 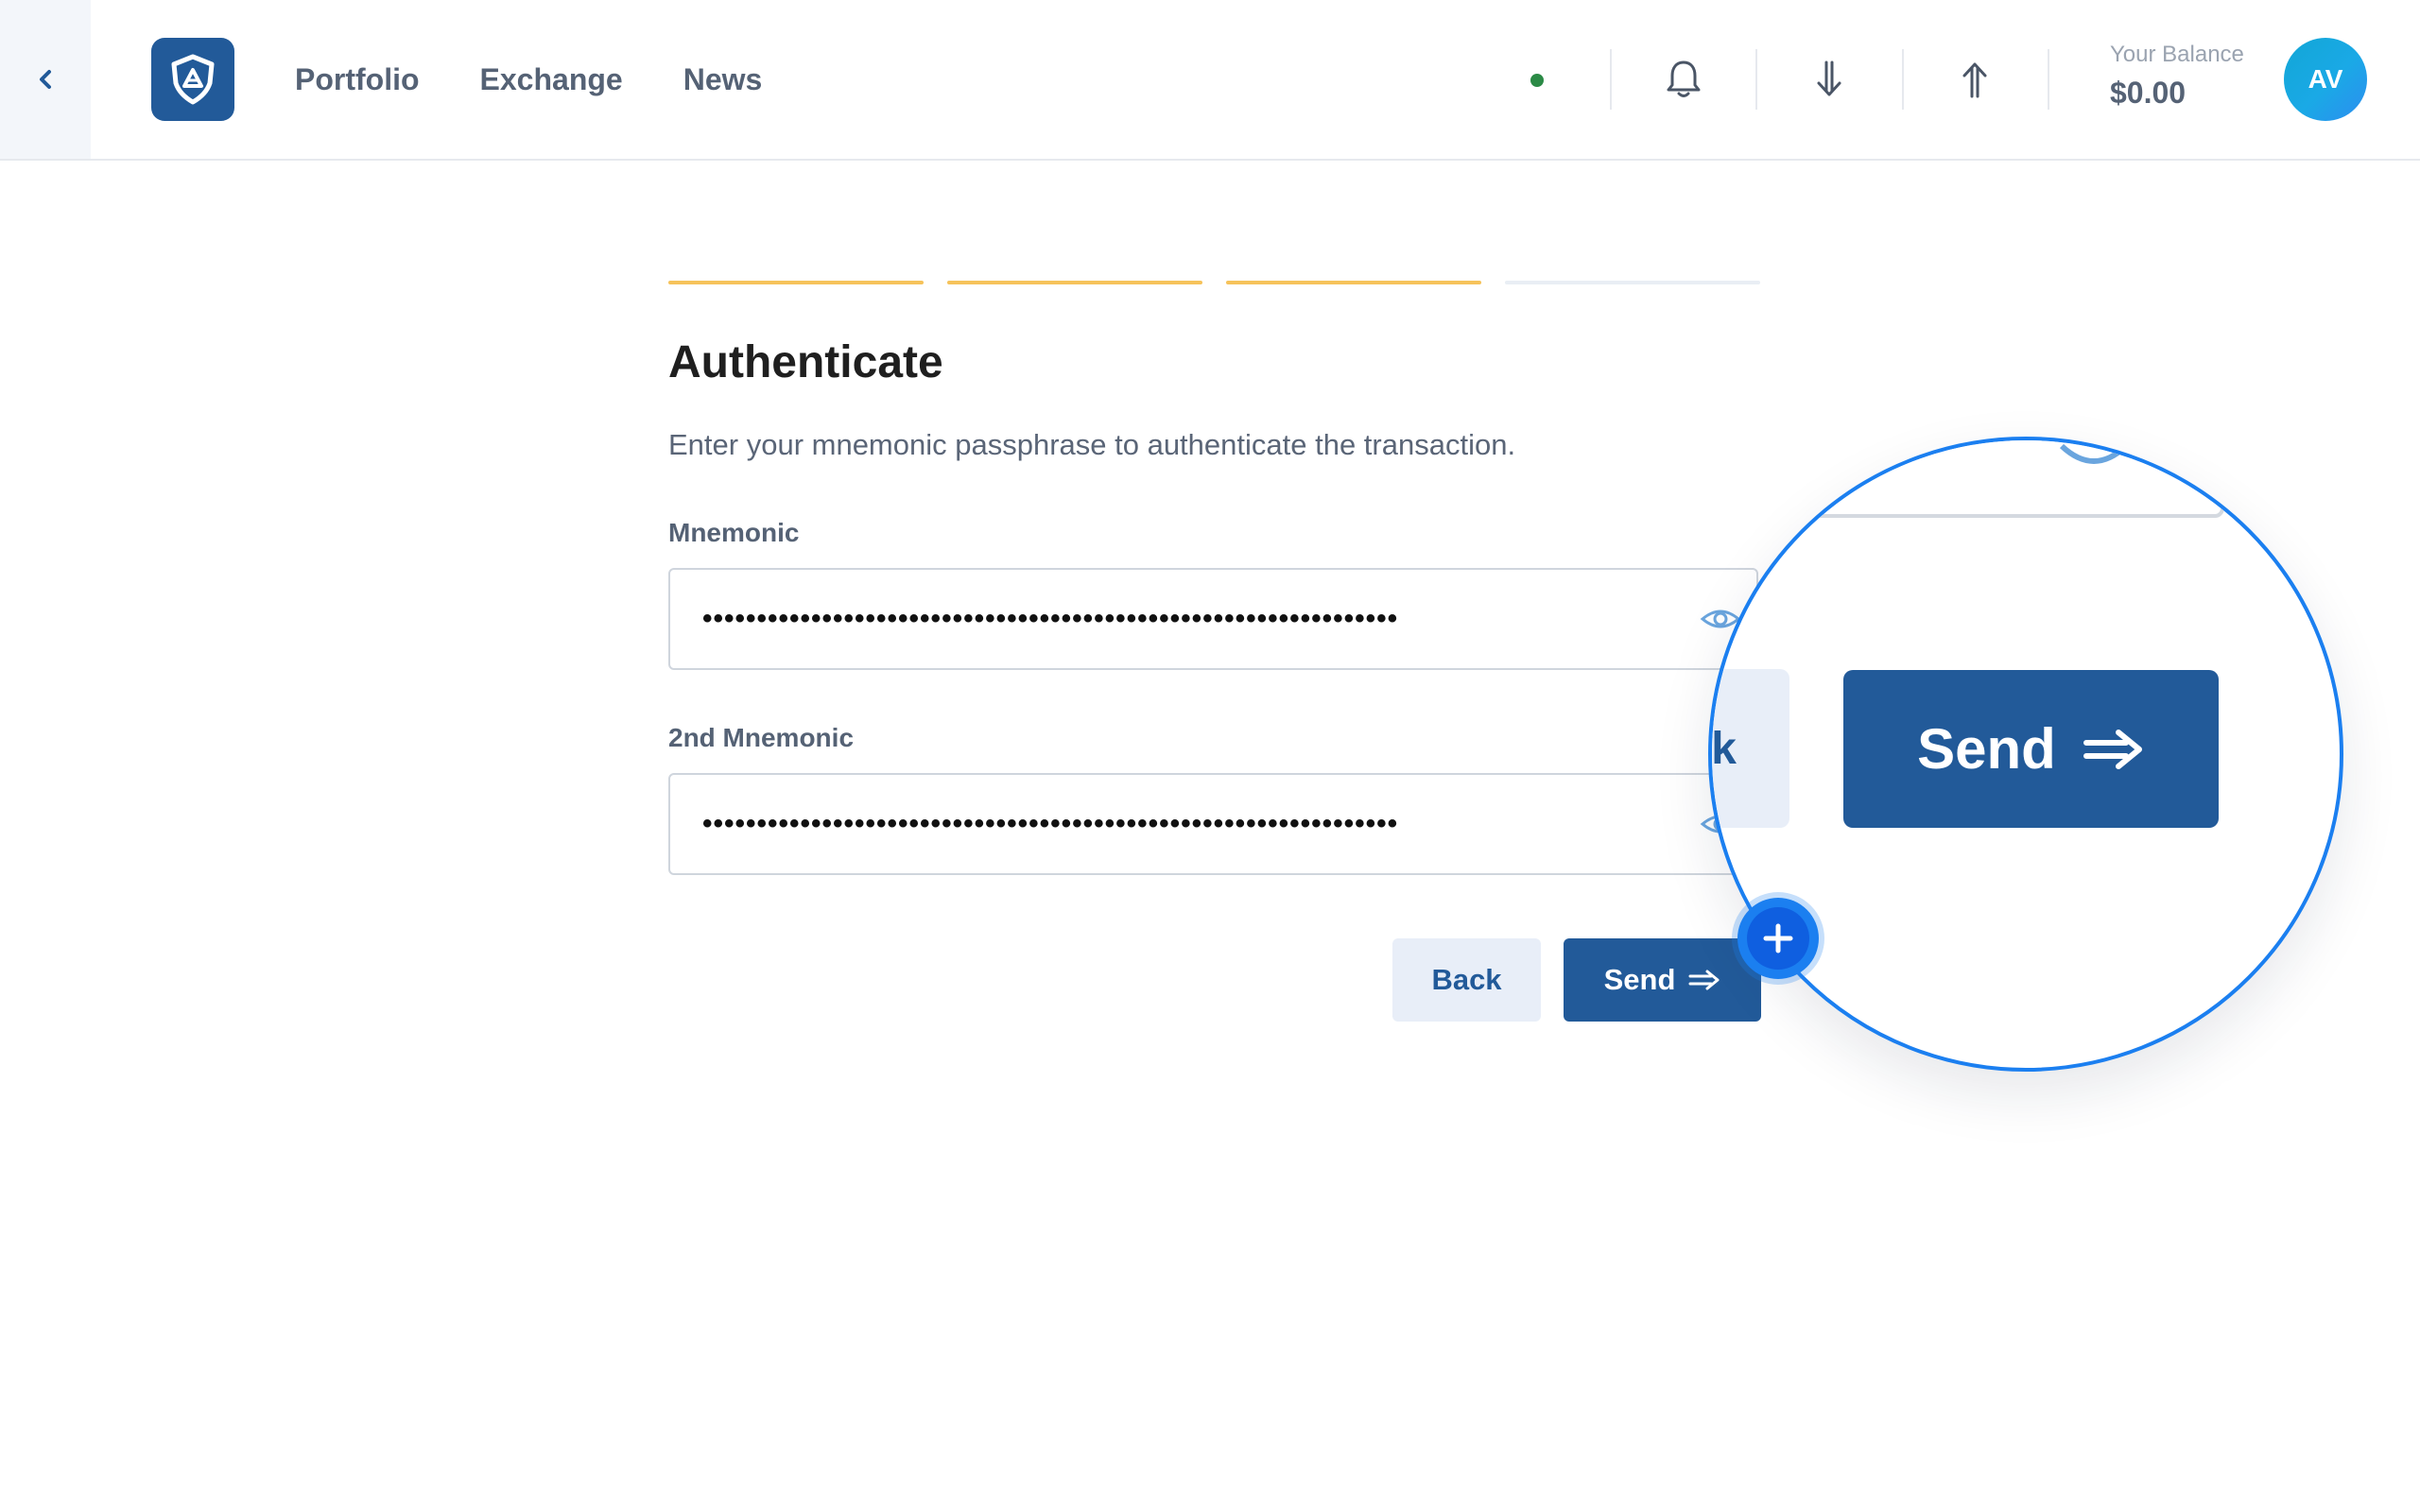 What do you see at coordinates (1639, 979) in the screenshot?
I see `send-button-label: Send` at bounding box center [1639, 979].